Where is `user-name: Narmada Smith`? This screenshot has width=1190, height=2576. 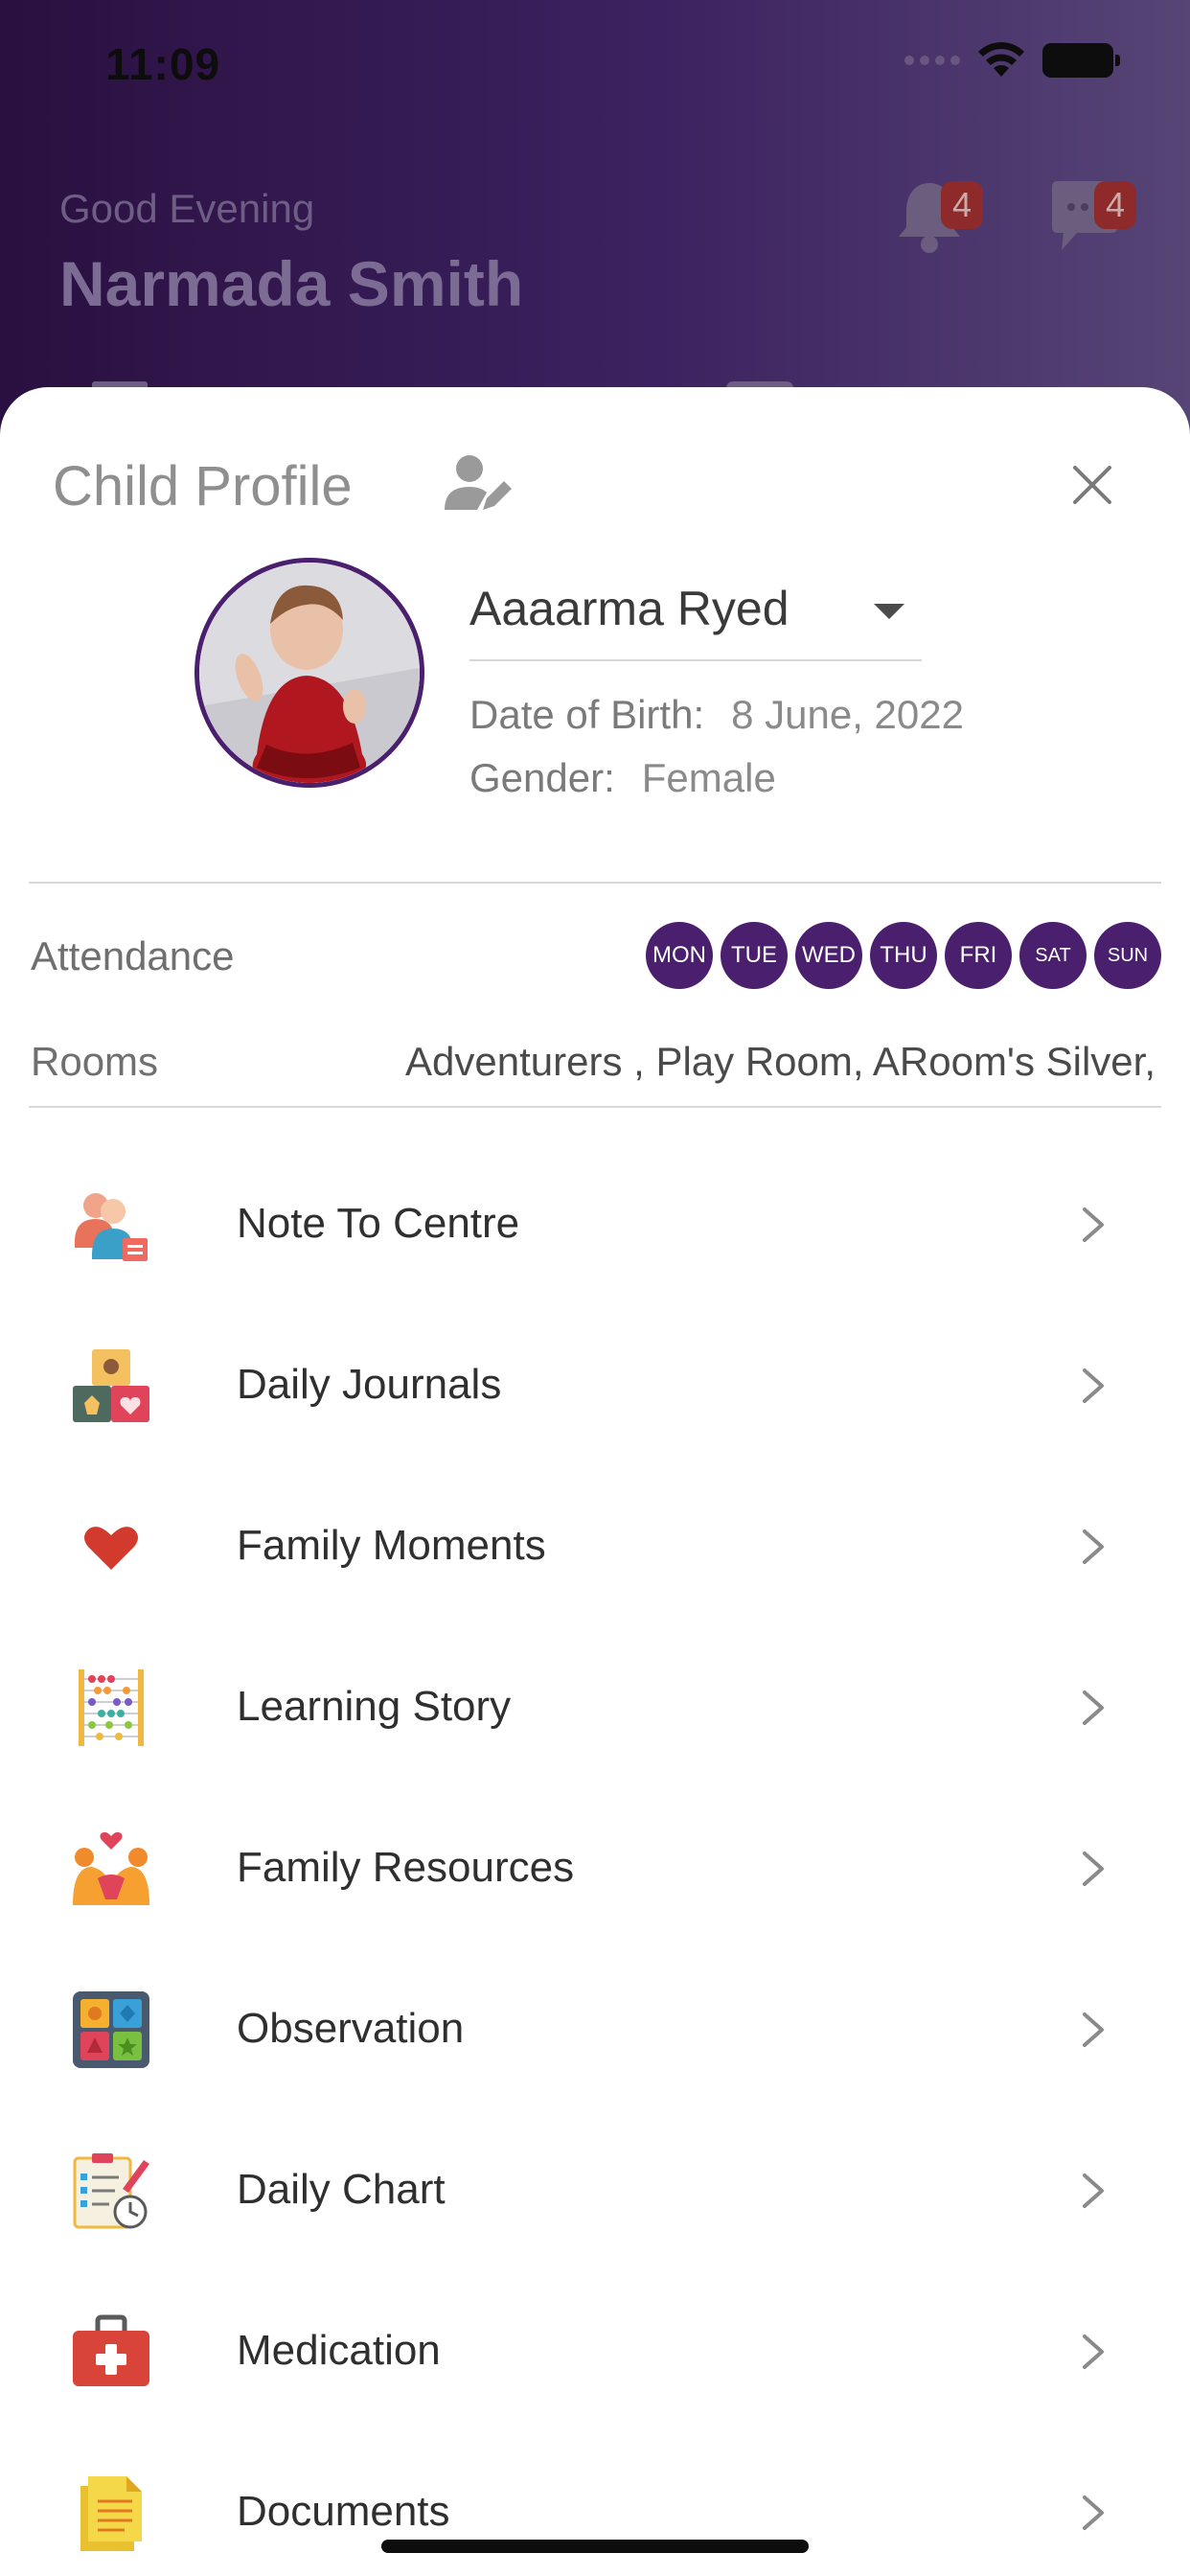
user-name: Narmada Smith is located at coordinates (292, 283).